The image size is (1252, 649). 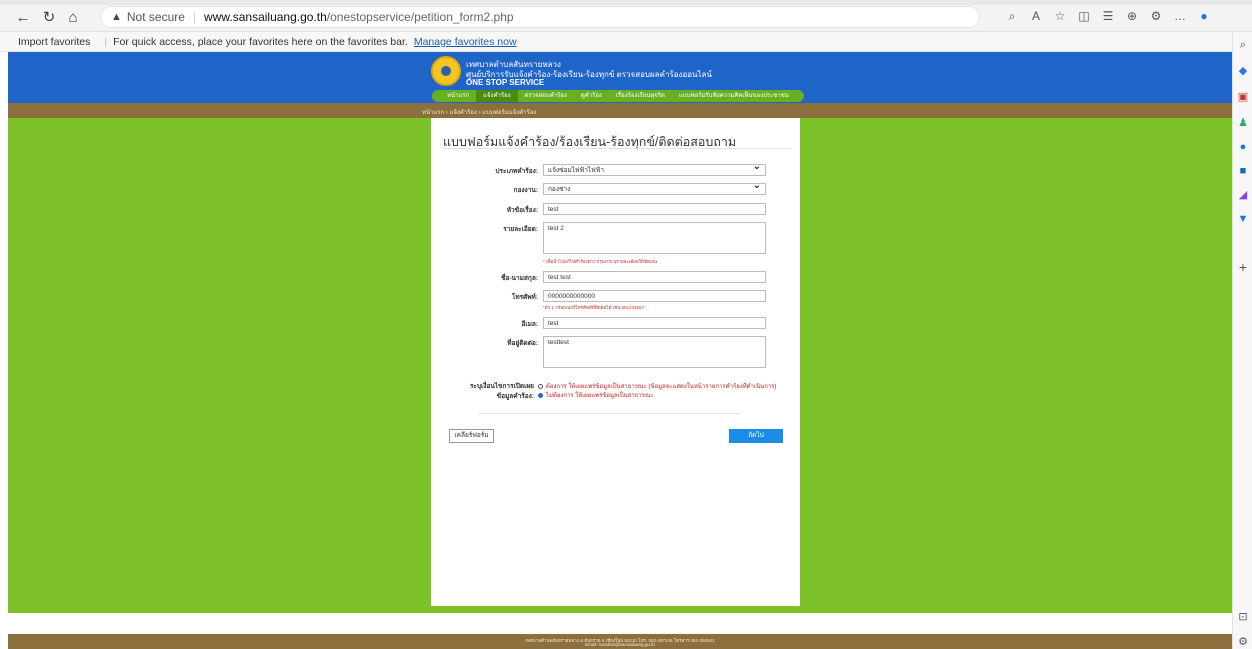 What do you see at coordinates (626, 2) in the screenshot?
I see `tab-strip` at bounding box center [626, 2].